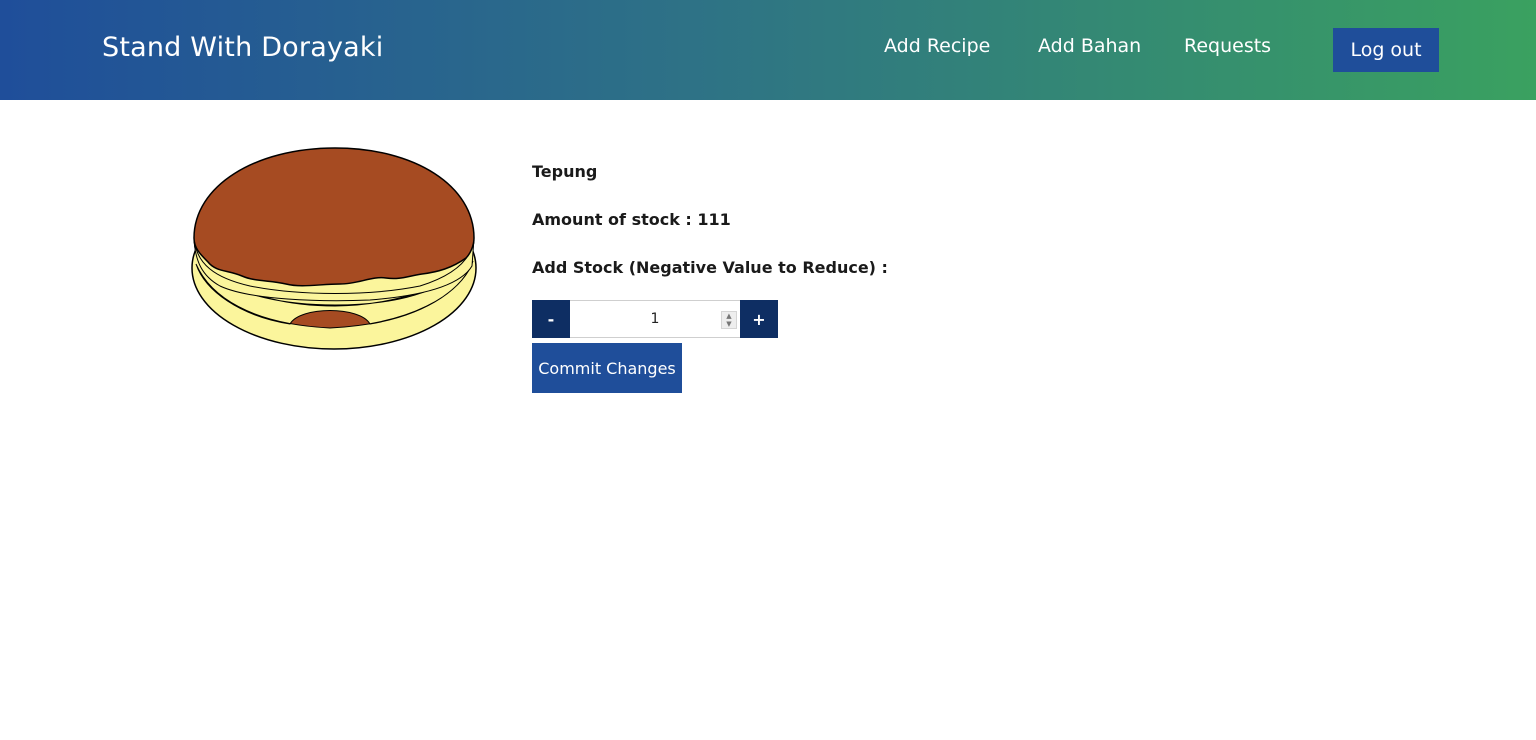 The height and width of the screenshot is (740, 1536). Describe the element at coordinates (334, 248) in the screenshot. I see `dorayaki-image` at that location.